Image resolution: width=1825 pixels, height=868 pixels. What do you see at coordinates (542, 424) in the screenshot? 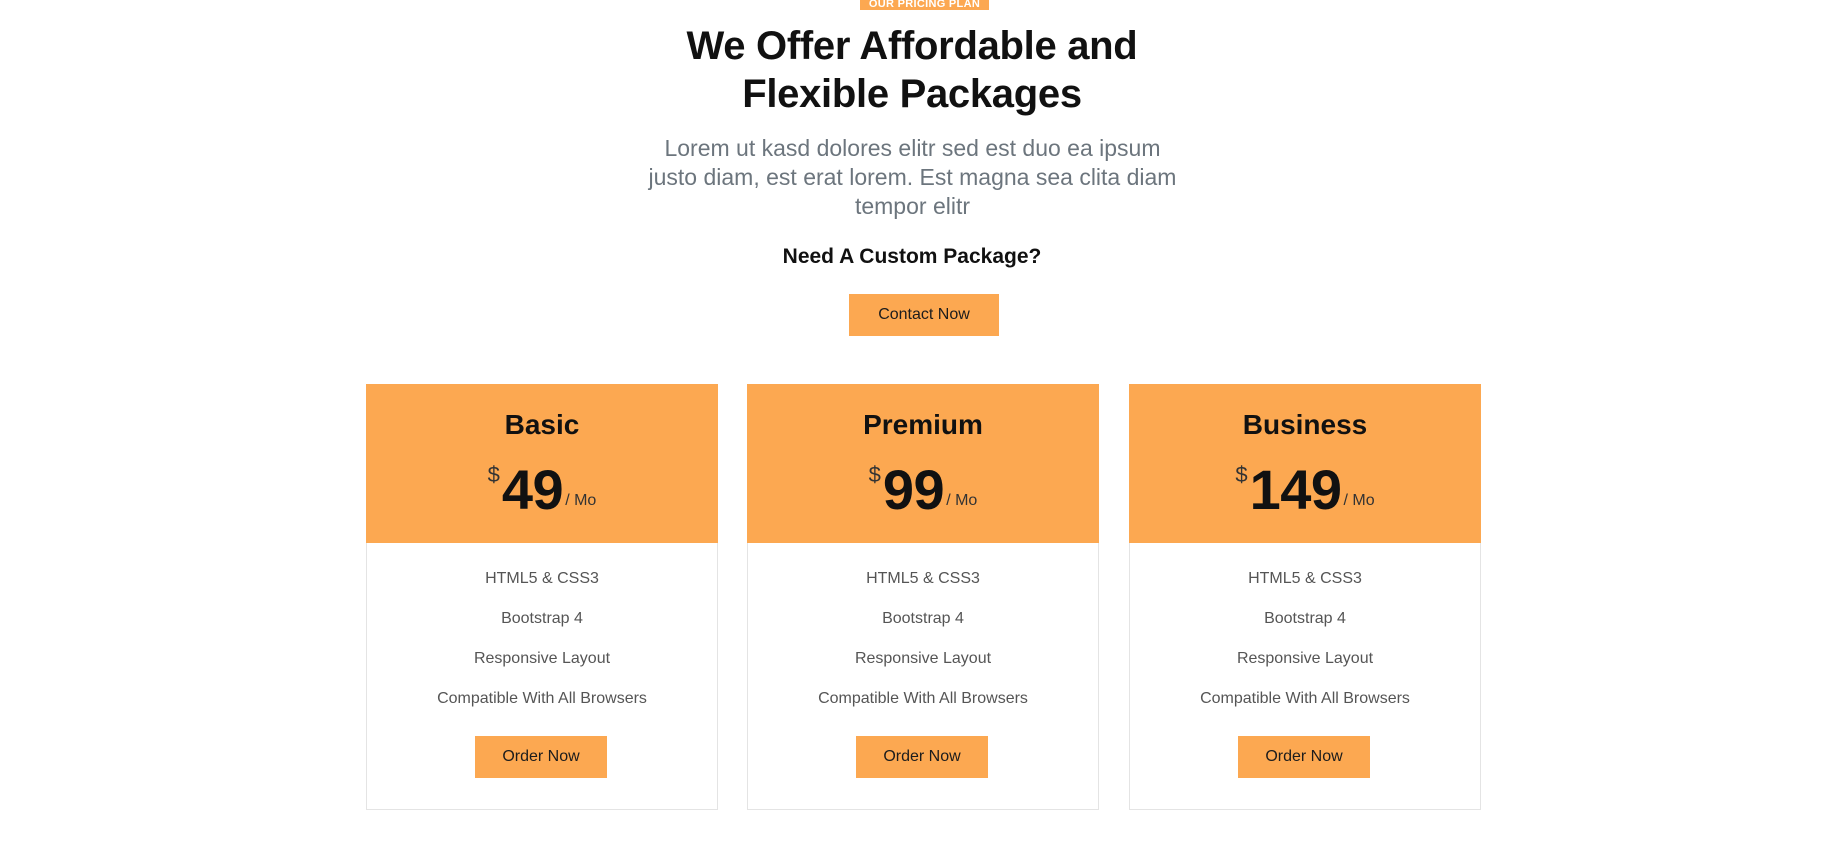
I see `plan-name: Basic` at bounding box center [542, 424].